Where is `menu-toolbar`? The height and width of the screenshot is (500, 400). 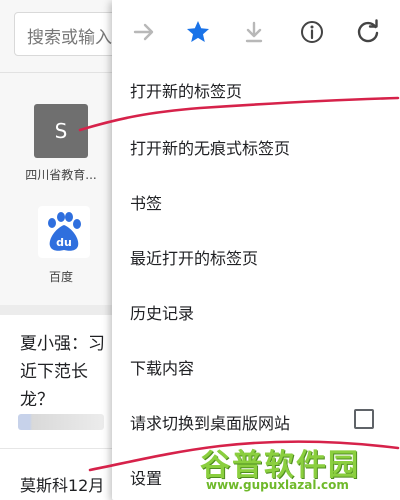
menu-toolbar is located at coordinates (256, 32).